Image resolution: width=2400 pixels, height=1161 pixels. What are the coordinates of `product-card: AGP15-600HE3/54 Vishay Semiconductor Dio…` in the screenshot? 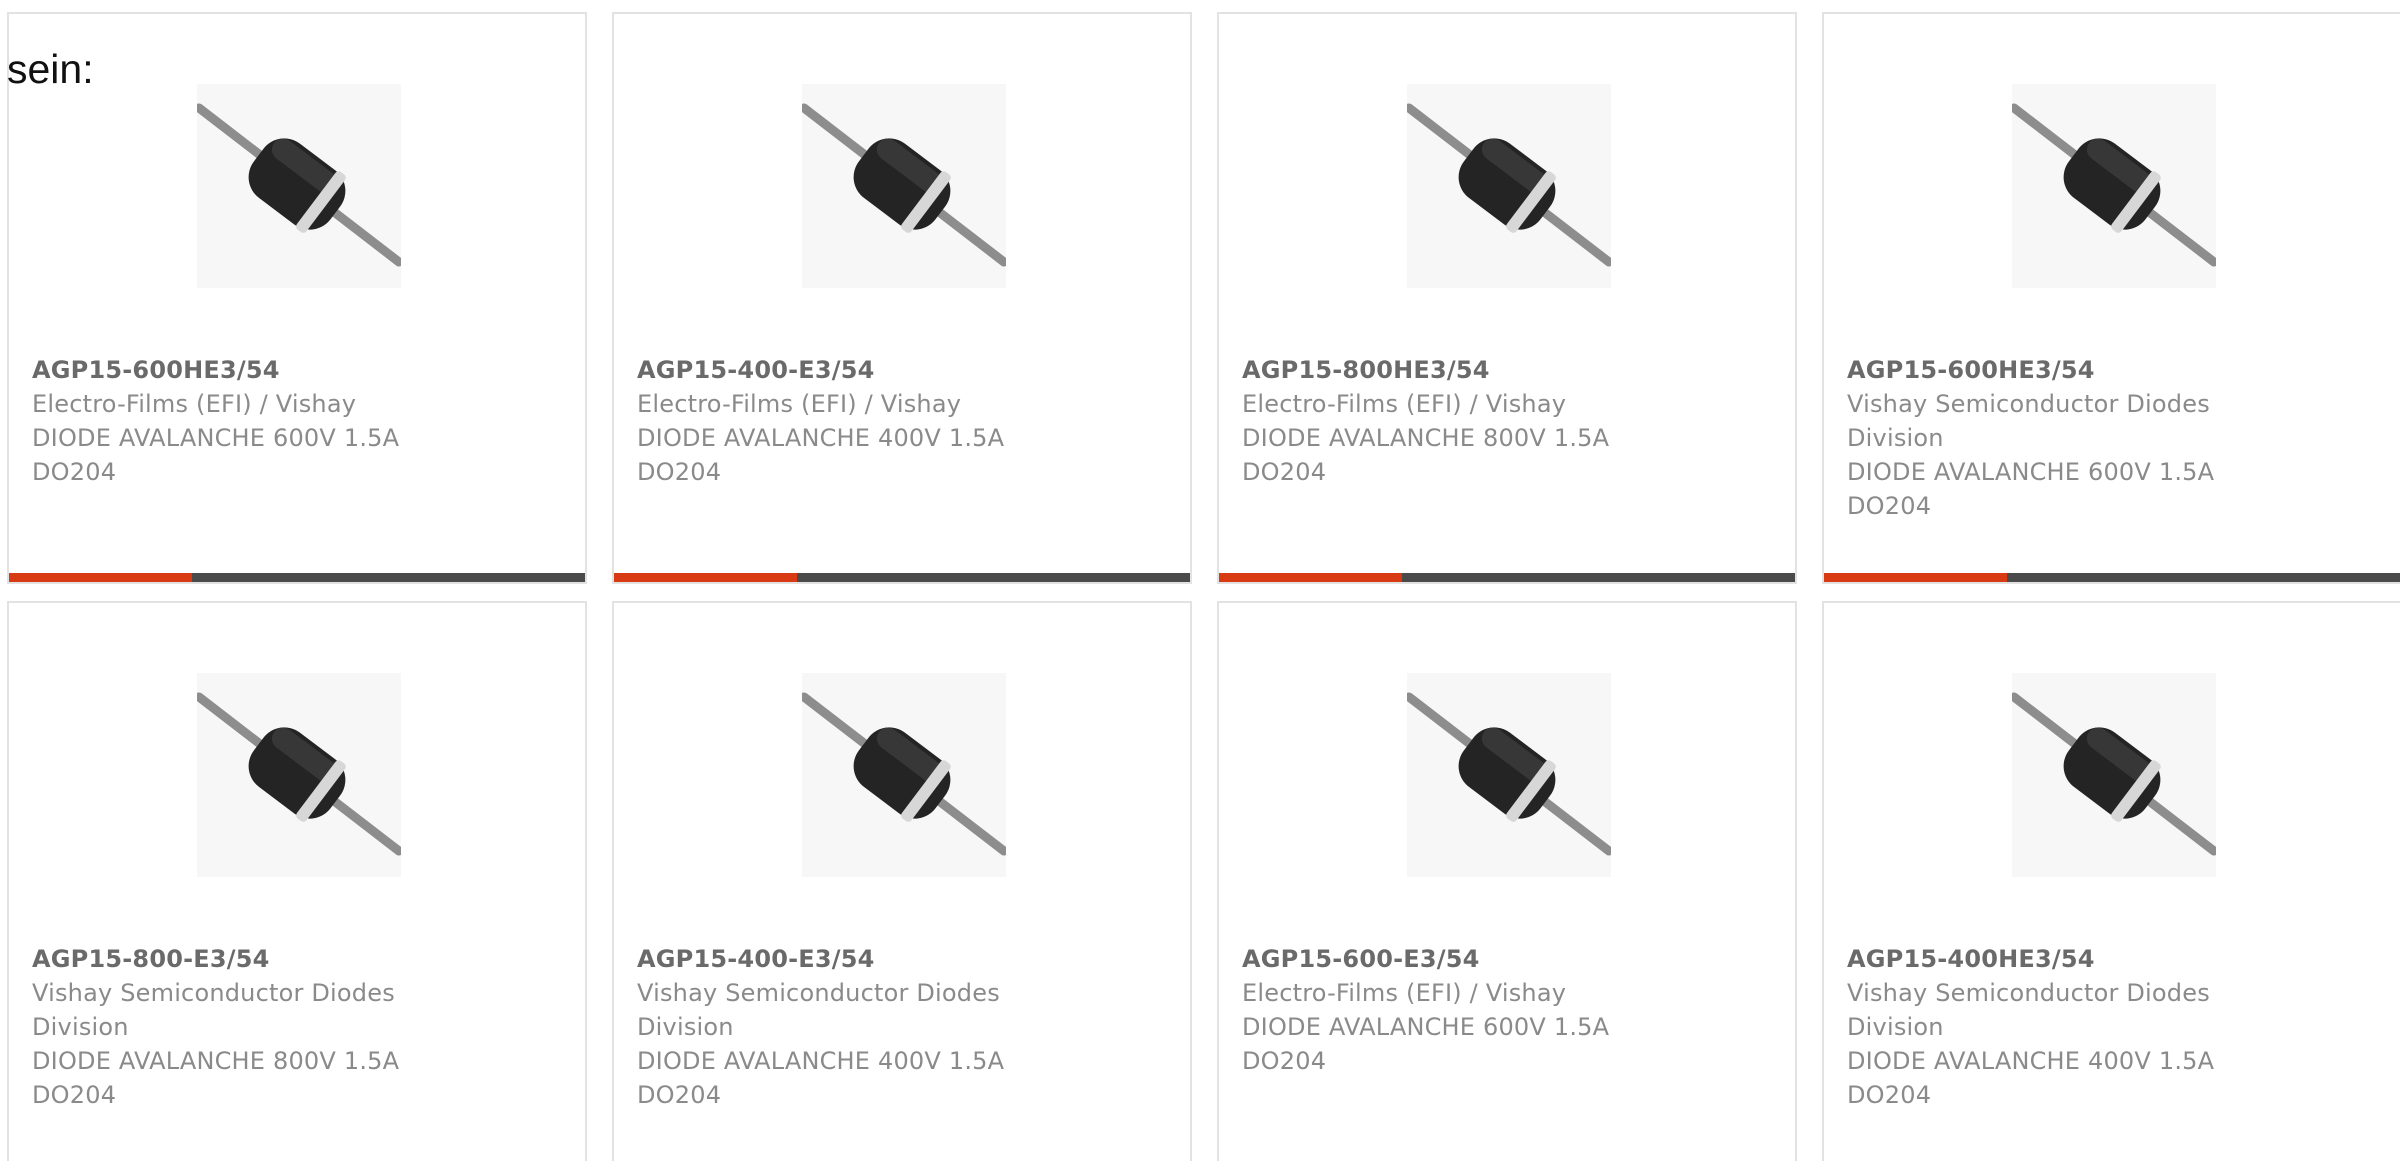 It's located at (2111, 298).